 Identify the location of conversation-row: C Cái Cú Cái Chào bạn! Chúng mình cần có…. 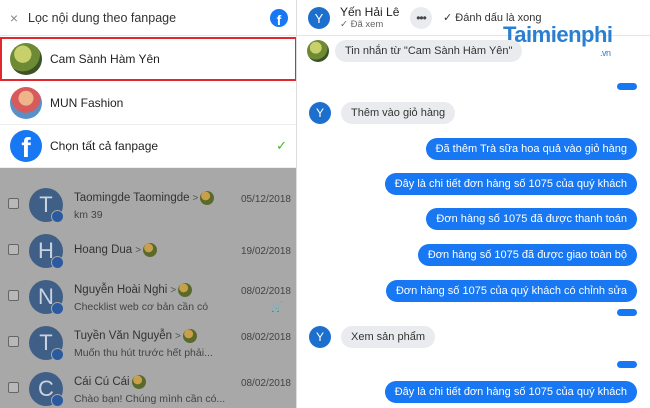
(148, 387).